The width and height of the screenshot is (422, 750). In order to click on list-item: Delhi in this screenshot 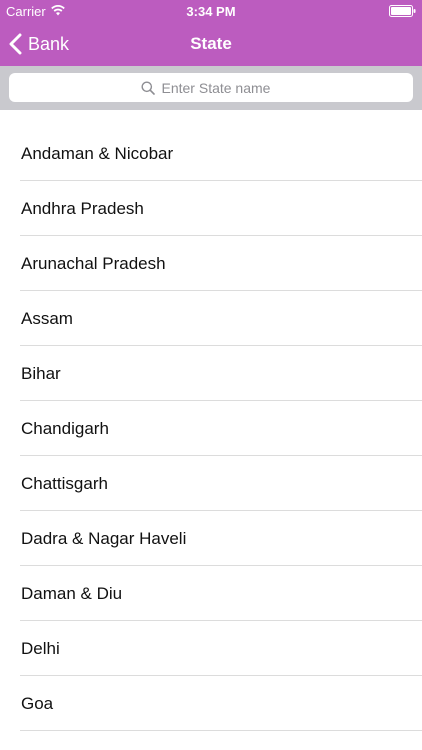, I will do `click(221, 648)`.